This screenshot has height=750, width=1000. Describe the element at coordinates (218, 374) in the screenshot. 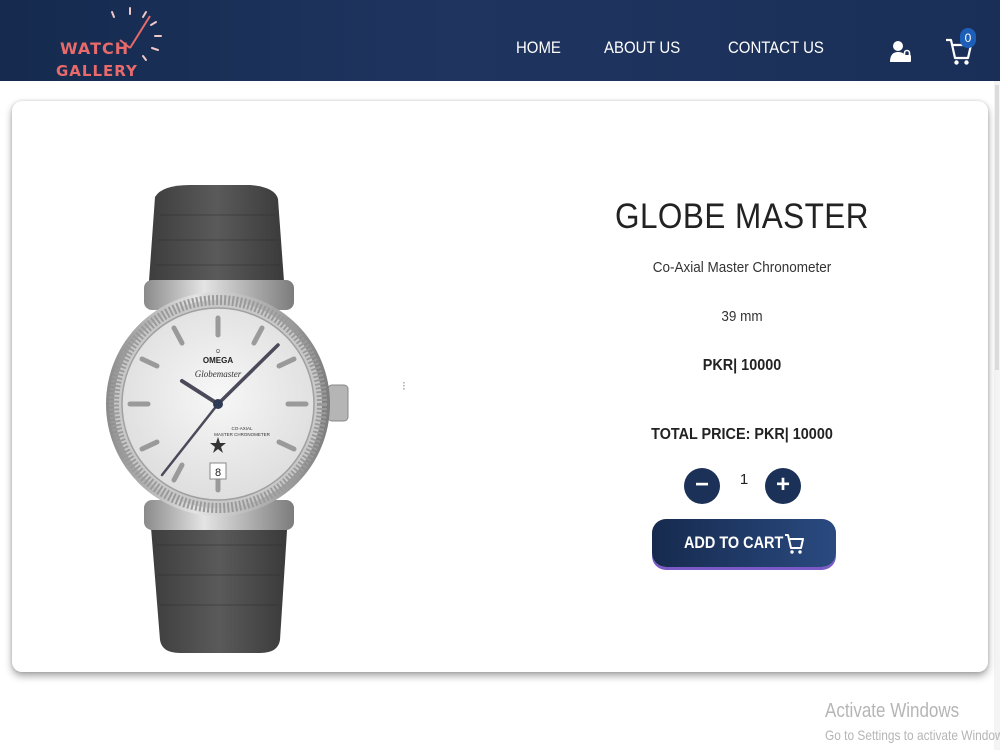

I see `dial-model: Globemaster` at that location.